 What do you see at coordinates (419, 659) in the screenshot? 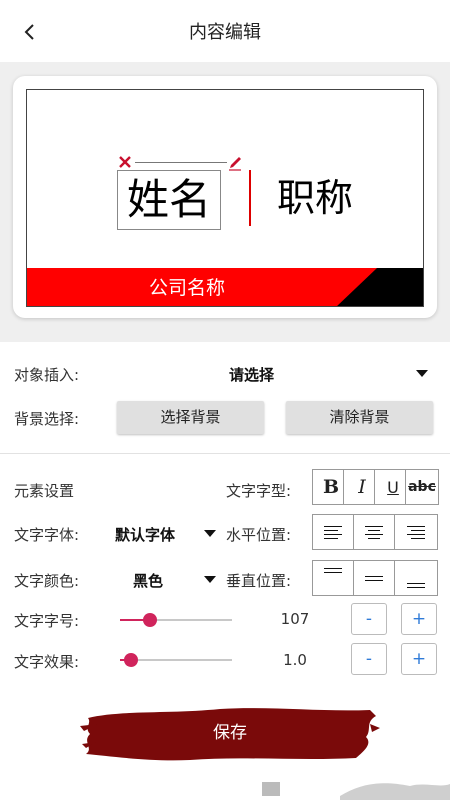
I see `text-effect-plus-button: +` at bounding box center [419, 659].